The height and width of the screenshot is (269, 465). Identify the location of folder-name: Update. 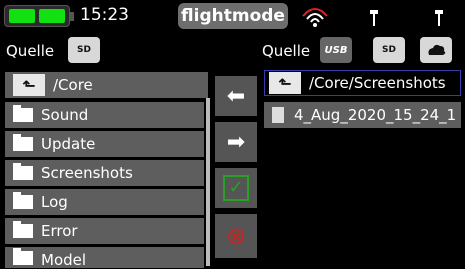
(68, 144).